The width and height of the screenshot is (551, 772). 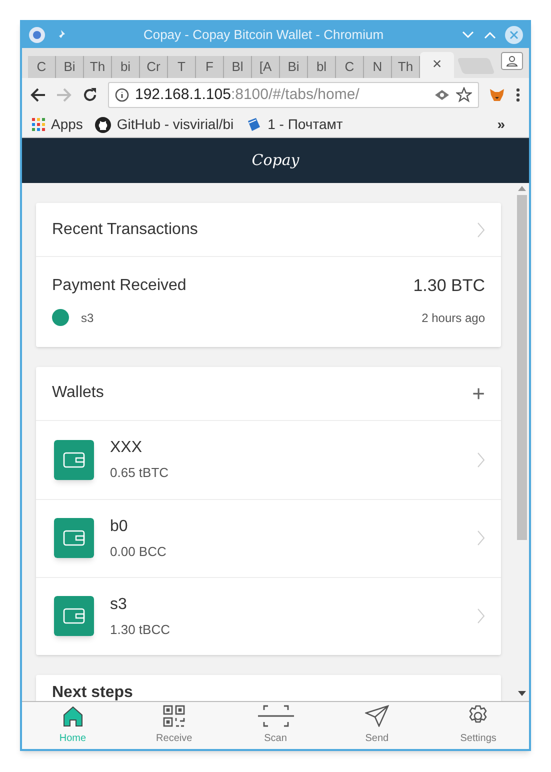 I want to click on card-title: Recent Transactions, so click(x=264, y=230).